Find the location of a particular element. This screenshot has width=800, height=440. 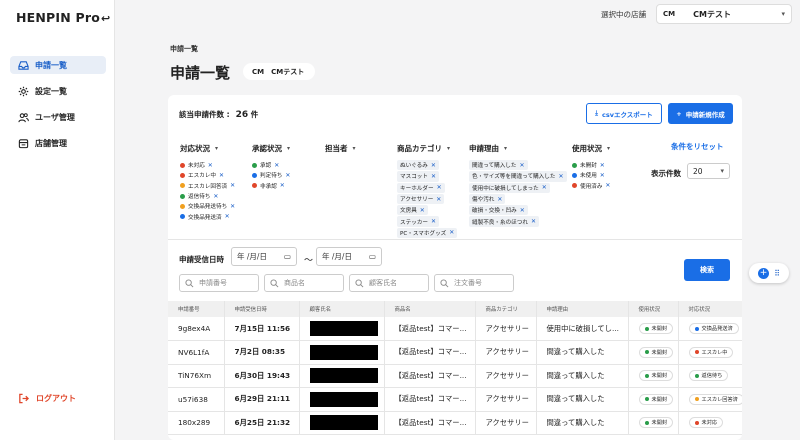

search-button: 検索 is located at coordinates (707, 270).